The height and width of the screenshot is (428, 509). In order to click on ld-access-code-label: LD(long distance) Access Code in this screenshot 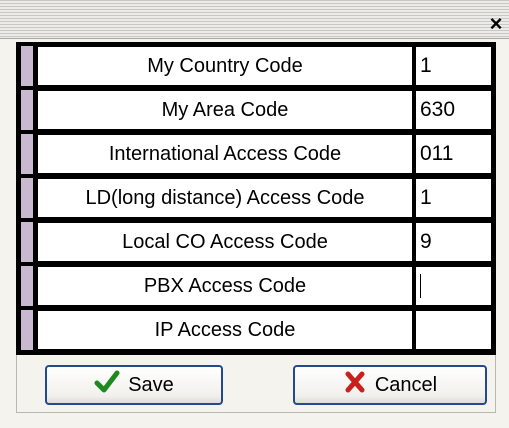, I will do `click(225, 198)`.